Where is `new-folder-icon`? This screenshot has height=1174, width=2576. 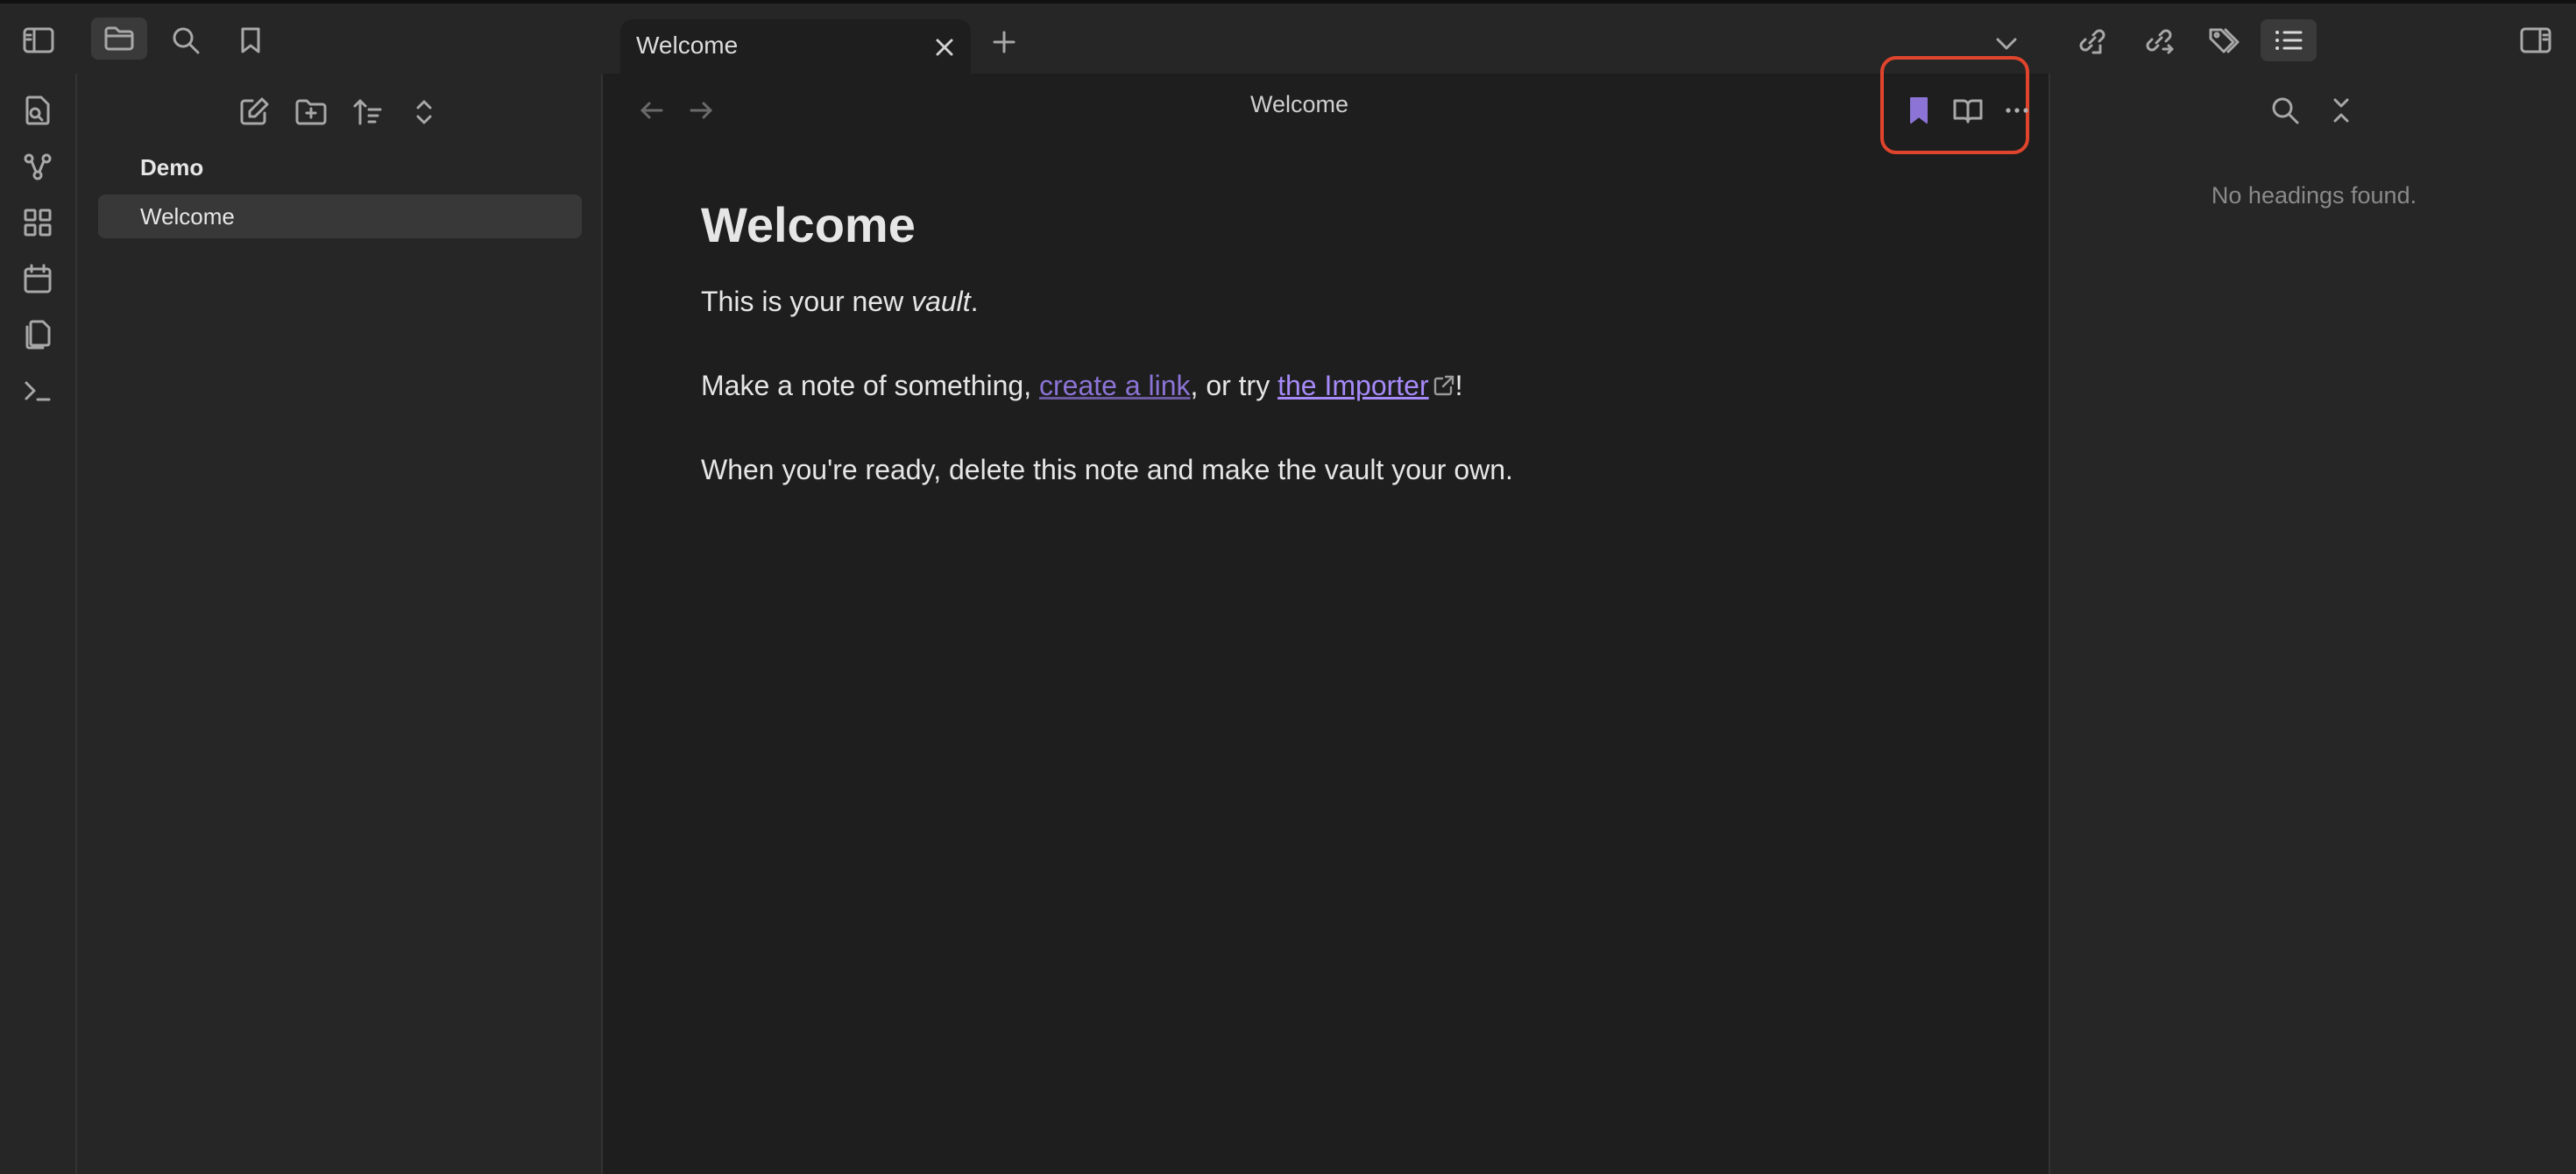
new-folder-icon is located at coordinates (311, 112).